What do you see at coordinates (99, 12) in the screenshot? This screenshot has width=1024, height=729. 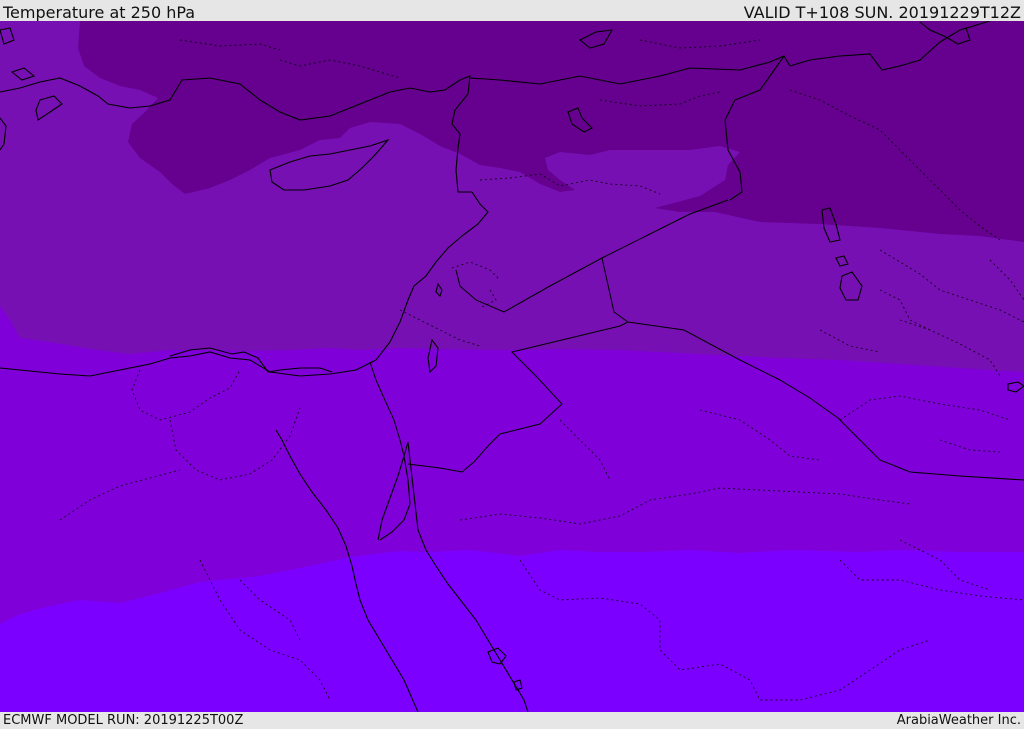 I see `map-title: Temperature at 250 hPa` at bounding box center [99, 12].